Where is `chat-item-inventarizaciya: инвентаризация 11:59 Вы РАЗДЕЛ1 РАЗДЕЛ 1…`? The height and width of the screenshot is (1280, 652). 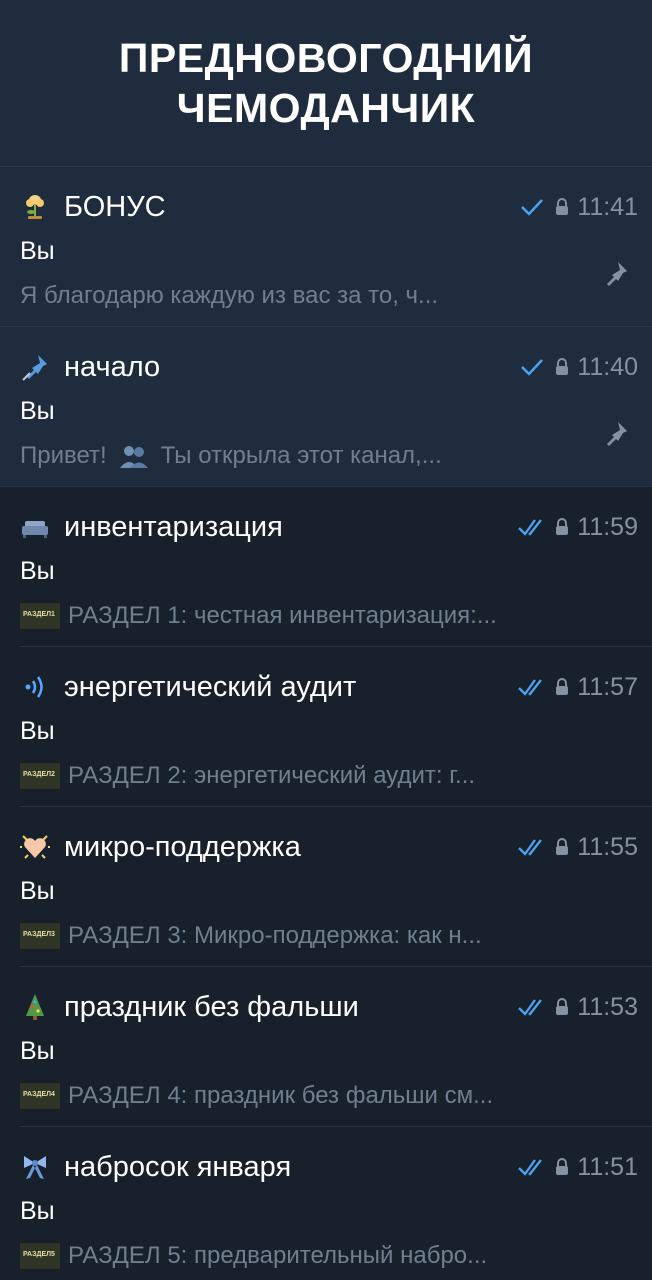 chat-item-inventarizaciya: инвентаризация 11:59 Вы РАЗДЕЛ1 РАЗДЕЛ 1… is located at coordinates (326, 567).